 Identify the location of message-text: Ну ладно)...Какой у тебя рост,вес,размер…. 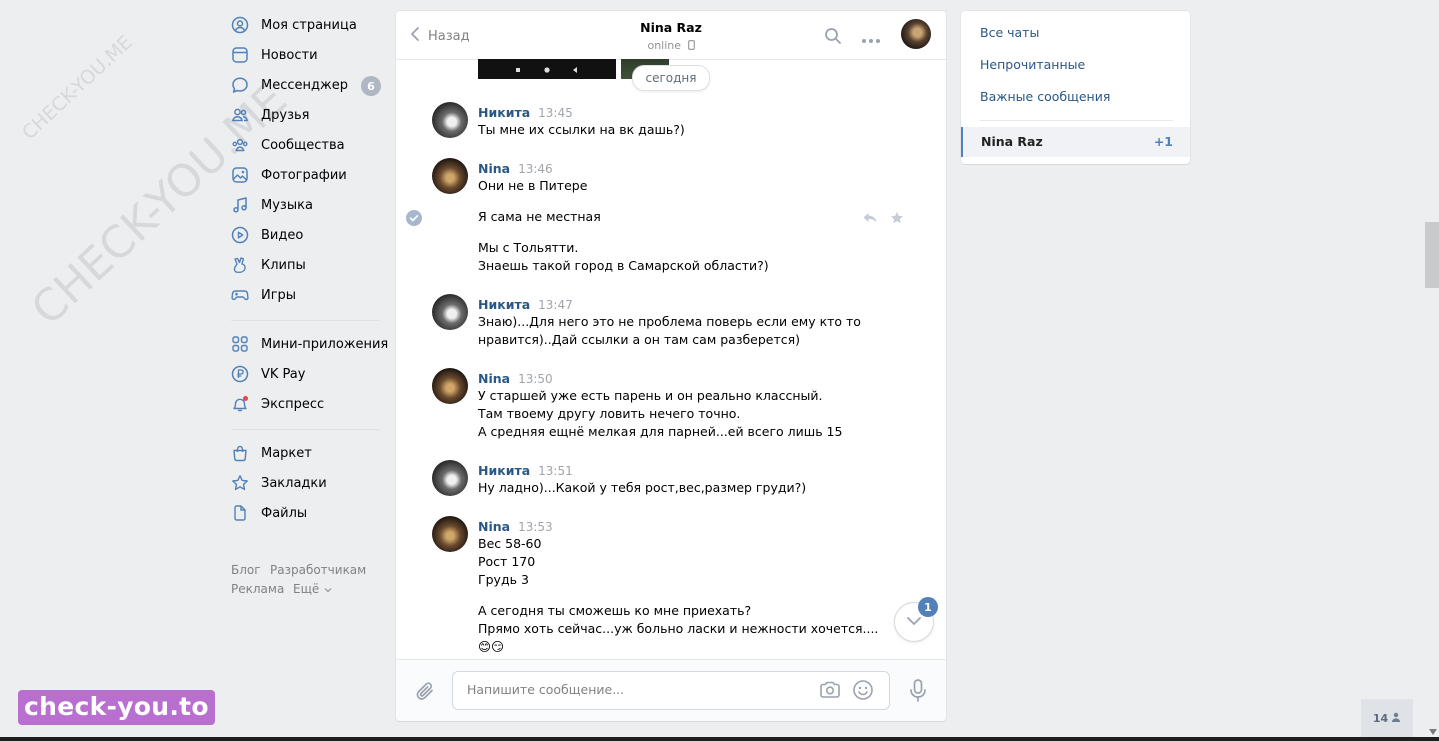
(642, 487).